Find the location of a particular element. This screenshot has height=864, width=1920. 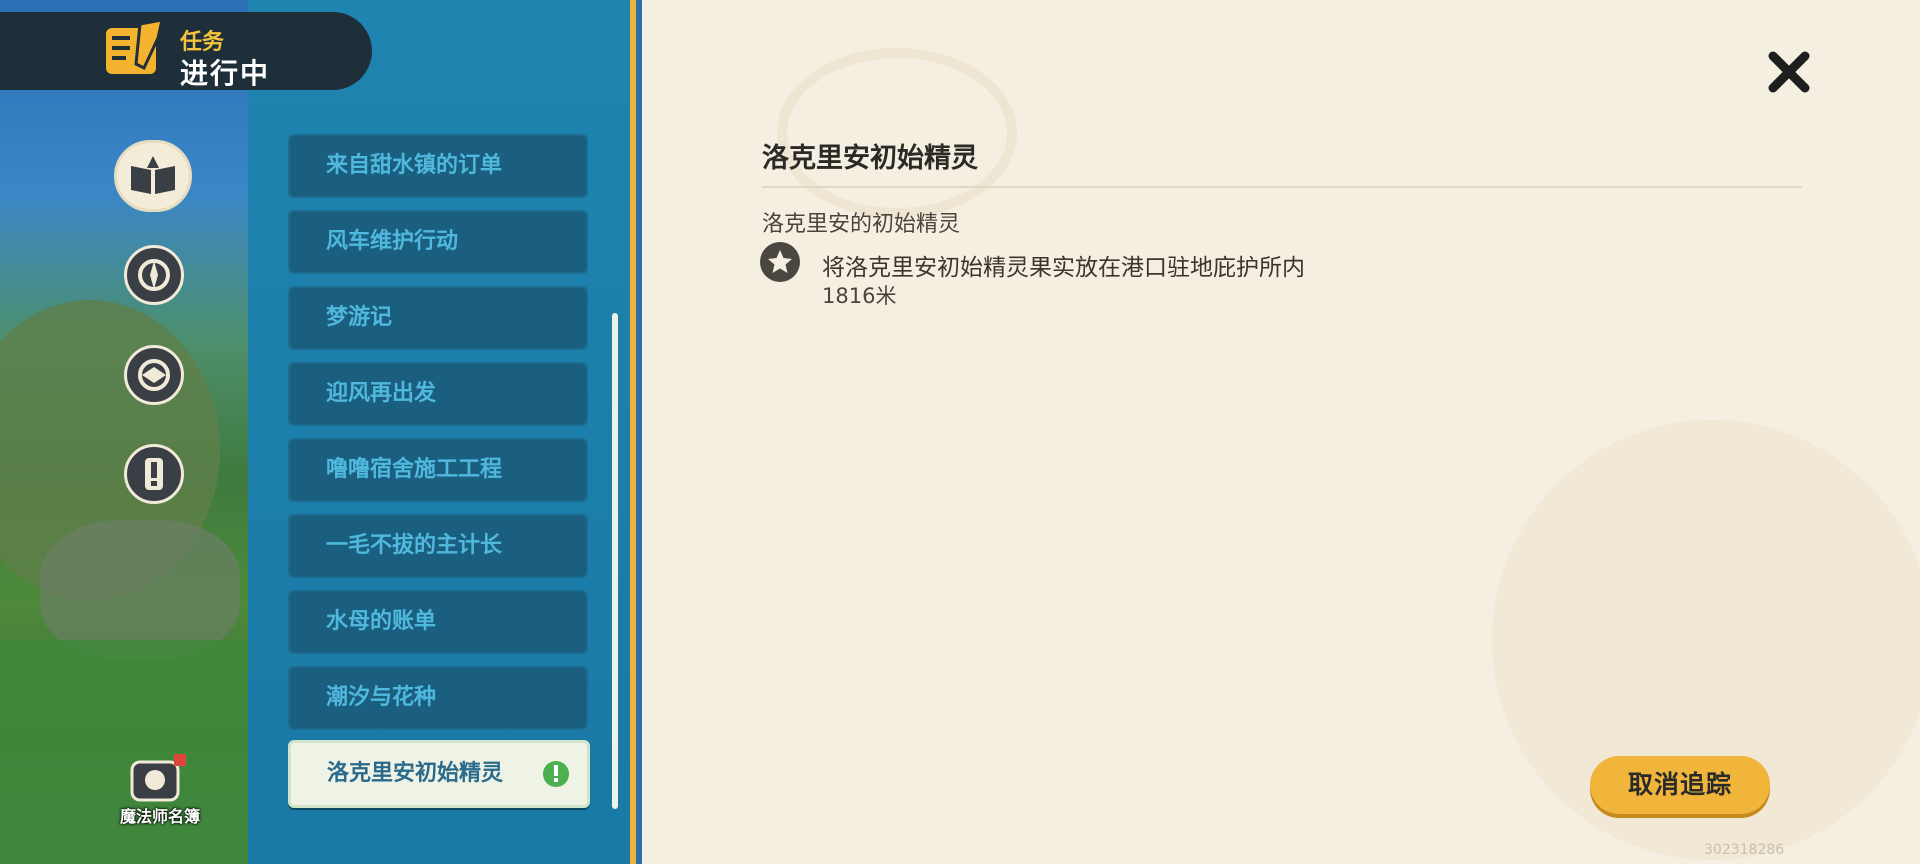

quest-item-selected: 洛克里安初始精灵 is located at coordinates (439, 774).